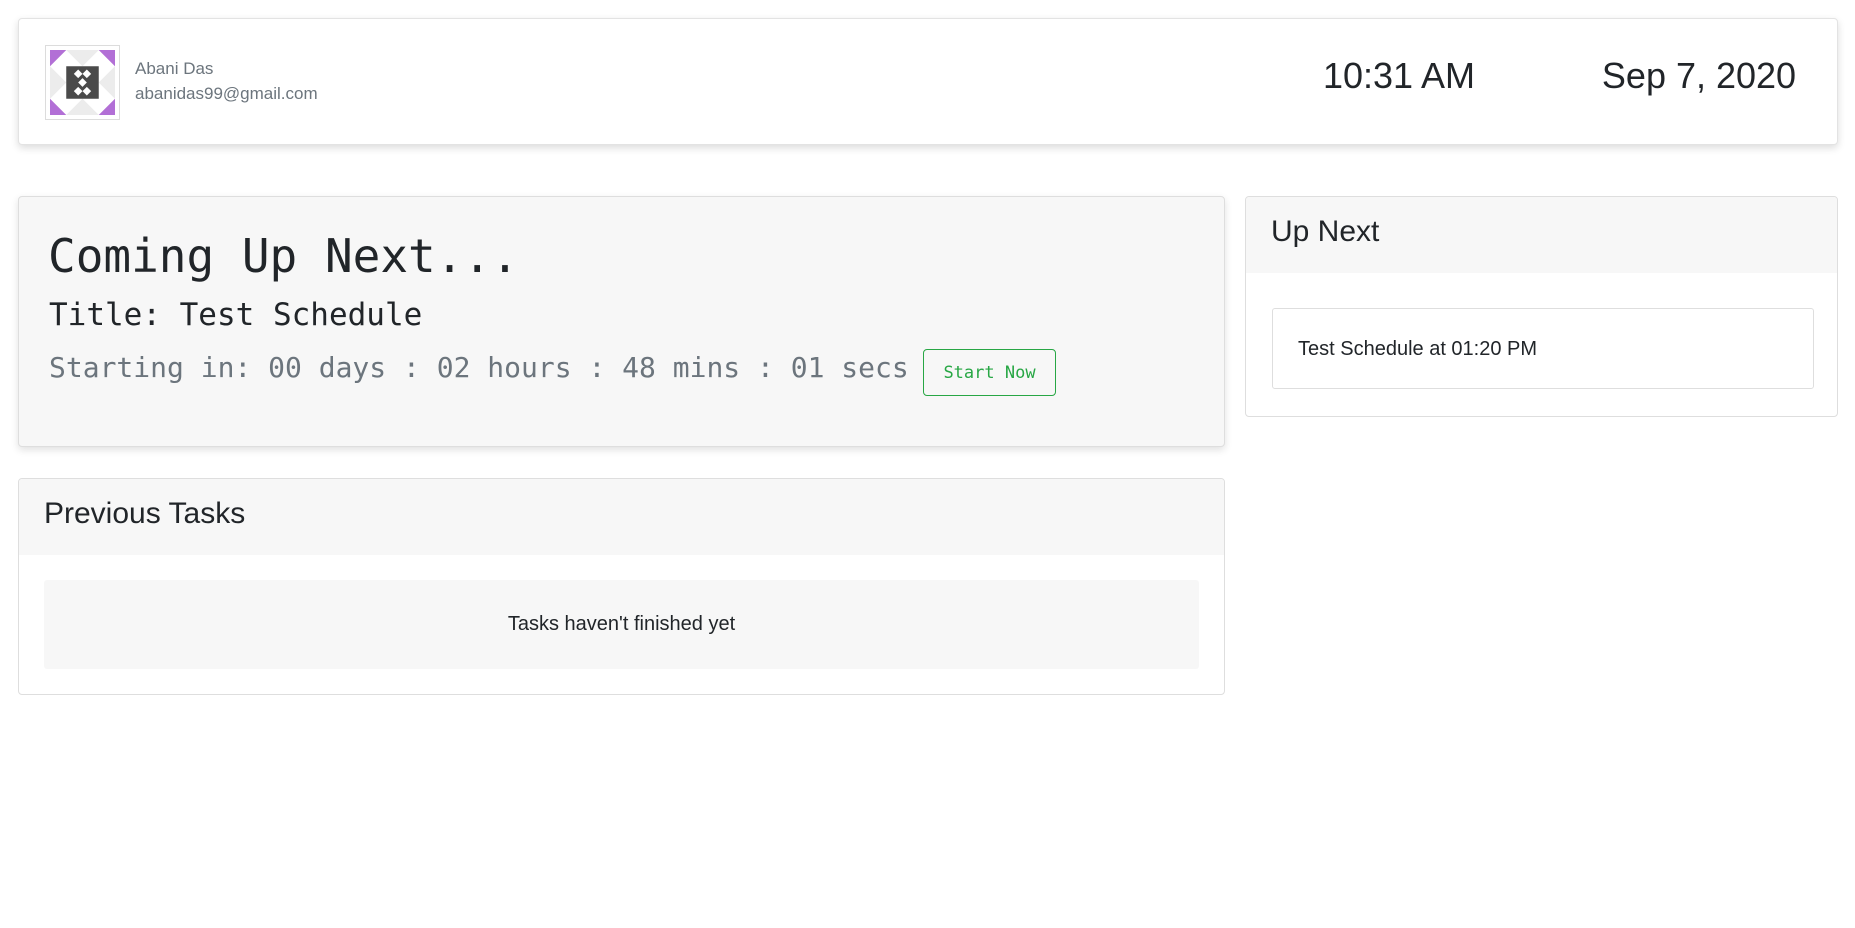 Image resolution: width=1855 pixels, height=928 pixels. I want to click on user-avatar, so click(82, 82).